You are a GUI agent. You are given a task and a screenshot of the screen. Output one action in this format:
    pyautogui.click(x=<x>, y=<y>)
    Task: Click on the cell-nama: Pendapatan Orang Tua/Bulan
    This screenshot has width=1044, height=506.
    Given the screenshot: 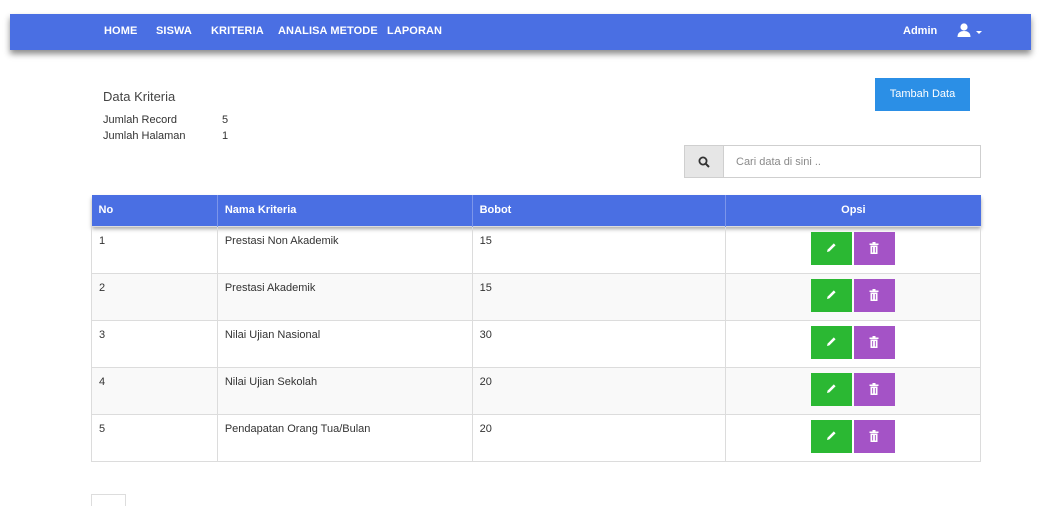 What is the action you would take?
    pyautogui.click(x=344, y=437)
    